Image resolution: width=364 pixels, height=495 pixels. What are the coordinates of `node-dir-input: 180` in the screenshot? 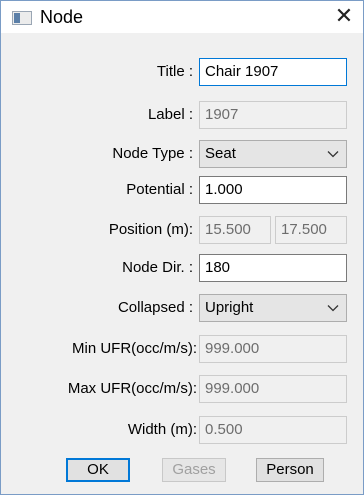 It's located at (273, 268).